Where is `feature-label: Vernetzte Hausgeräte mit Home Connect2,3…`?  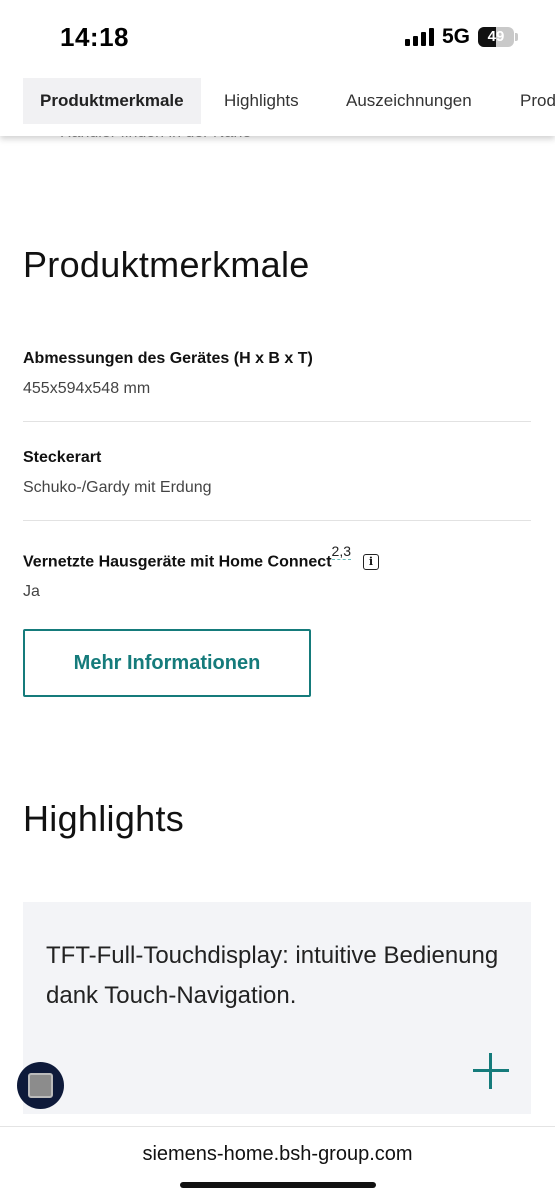
feature-label: Vernetzte Hausgeräte mit Home Connect2,3… is located at coordinates (277, 557).